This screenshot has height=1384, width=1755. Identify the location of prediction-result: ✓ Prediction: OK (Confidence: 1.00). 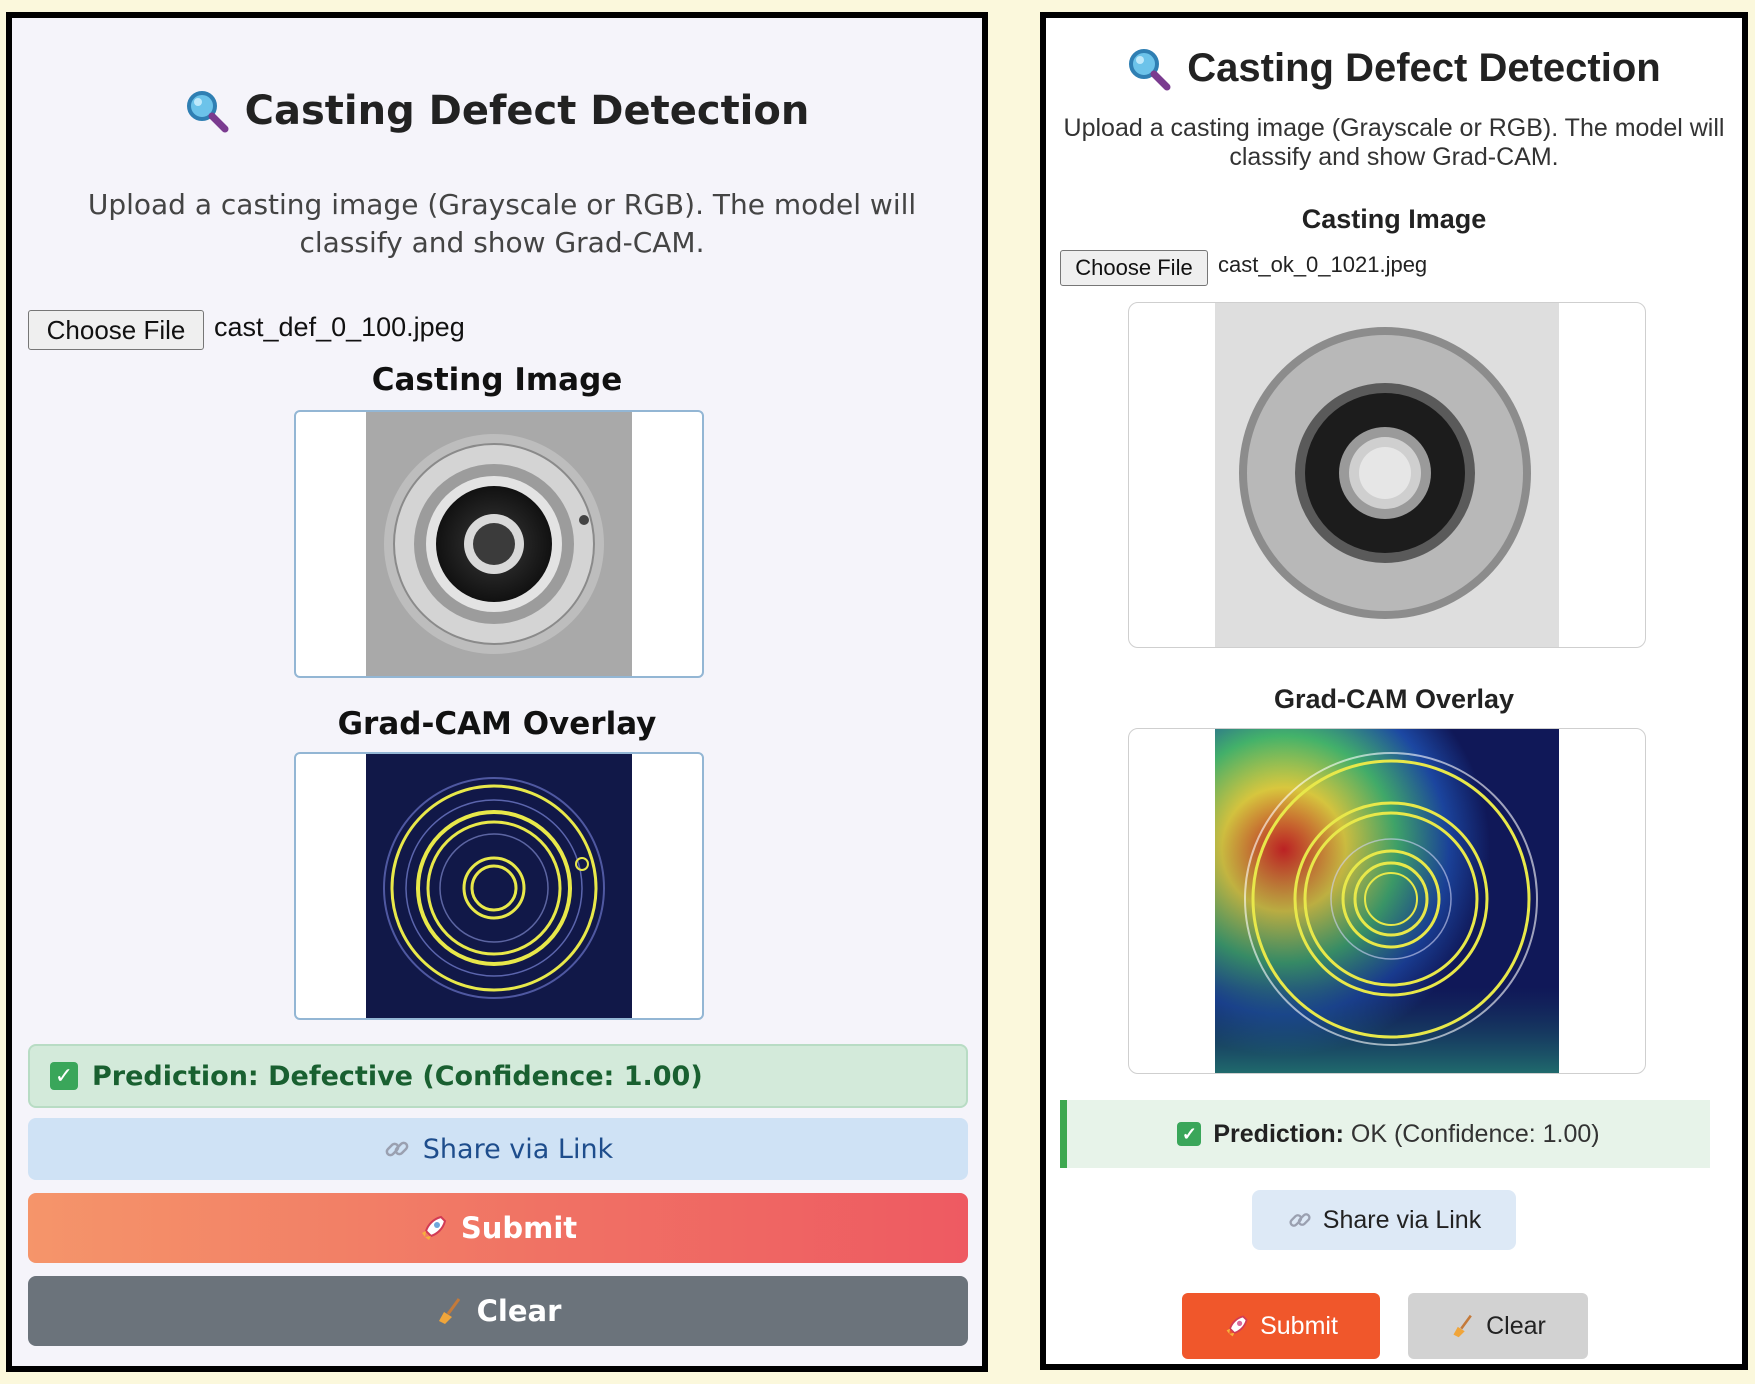
(1385, 1134).